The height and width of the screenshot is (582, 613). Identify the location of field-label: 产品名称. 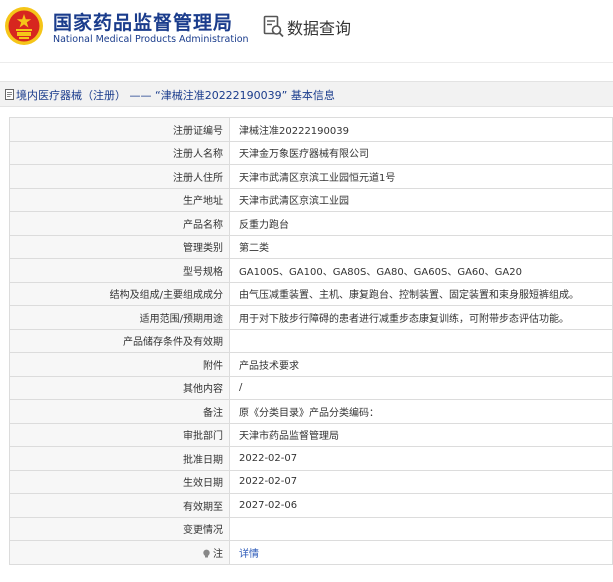
(119, 223).